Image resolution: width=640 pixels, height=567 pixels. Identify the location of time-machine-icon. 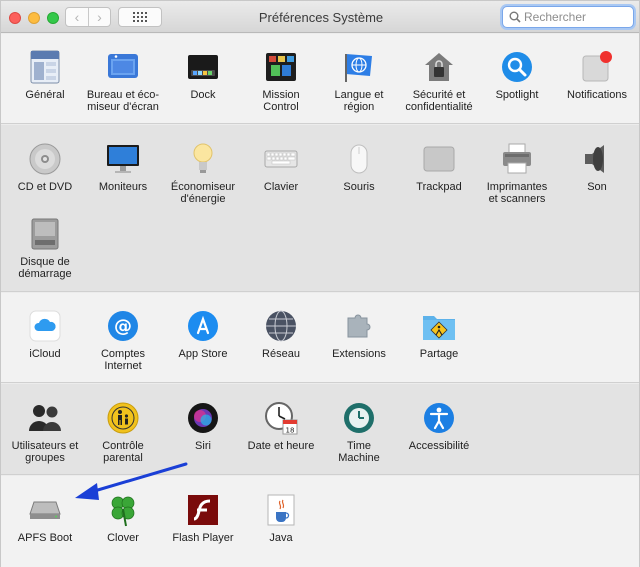
(359, 418).